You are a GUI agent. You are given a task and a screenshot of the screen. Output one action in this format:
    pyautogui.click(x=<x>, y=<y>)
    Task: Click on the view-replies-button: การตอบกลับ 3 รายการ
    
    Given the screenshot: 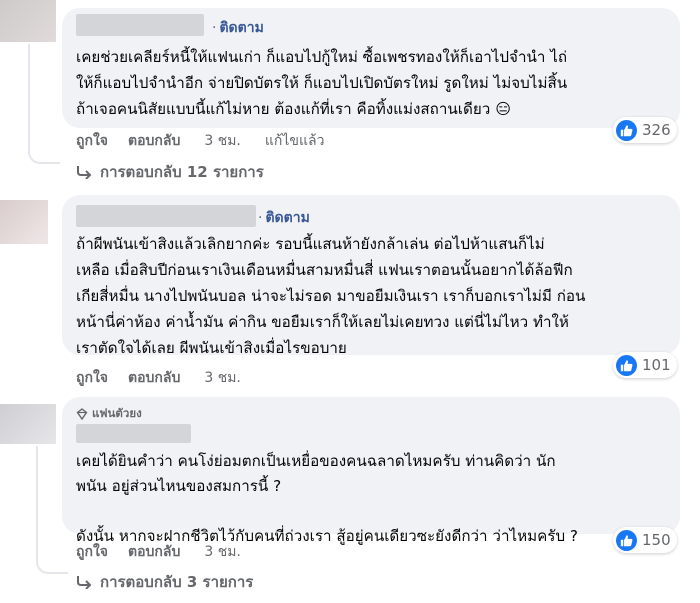 What is the action you would take?
    pyautogui.click(x=164, y=582)
    